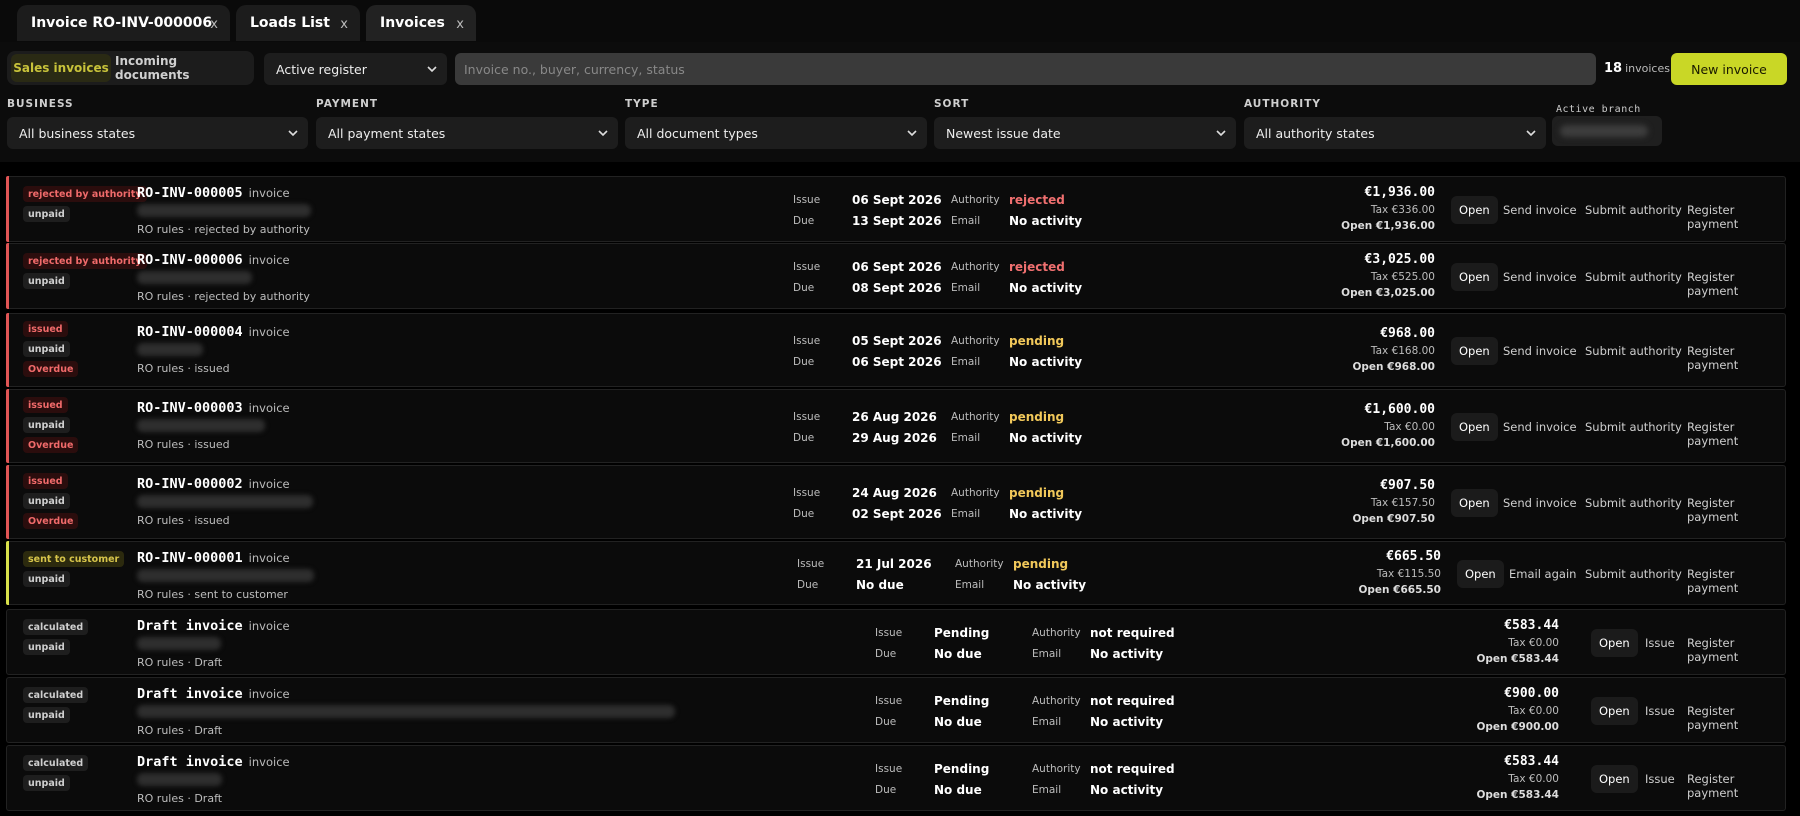 The height and width of the screenshot is (816, 1800). I want to click on business-state-select: All business states, so click(157, 133).